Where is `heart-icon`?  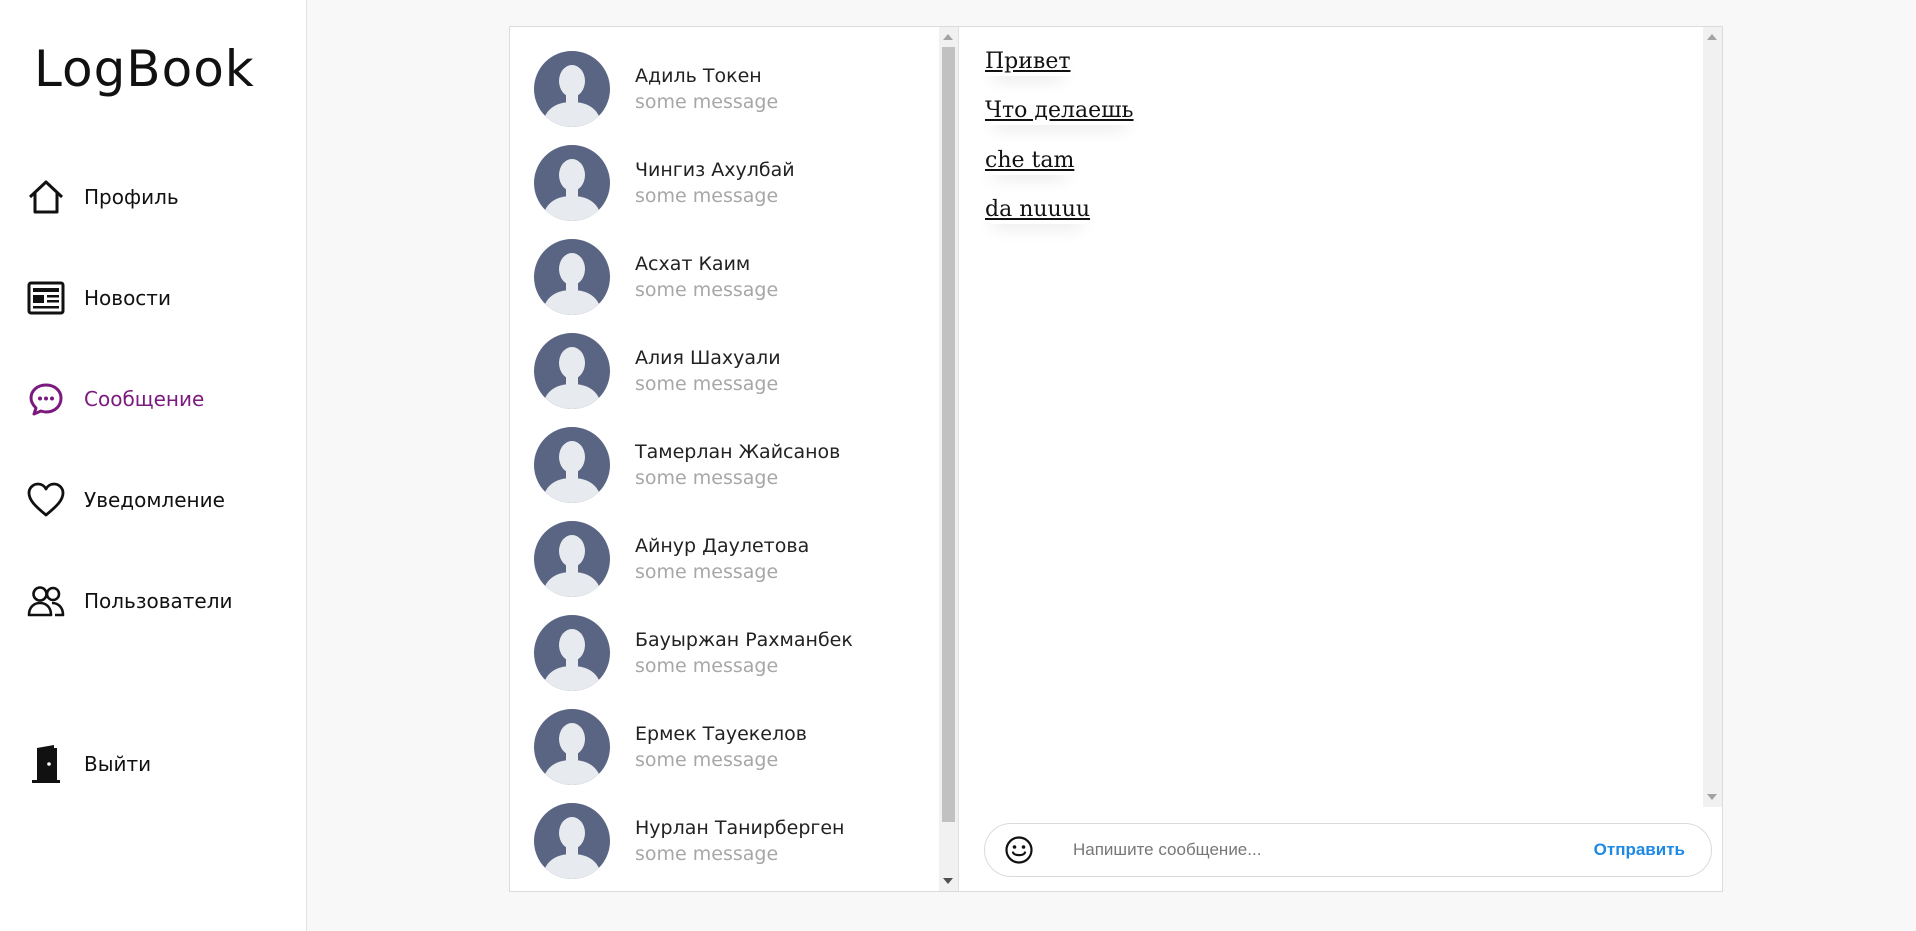
heart-icon is located at coordinates (46, 500).